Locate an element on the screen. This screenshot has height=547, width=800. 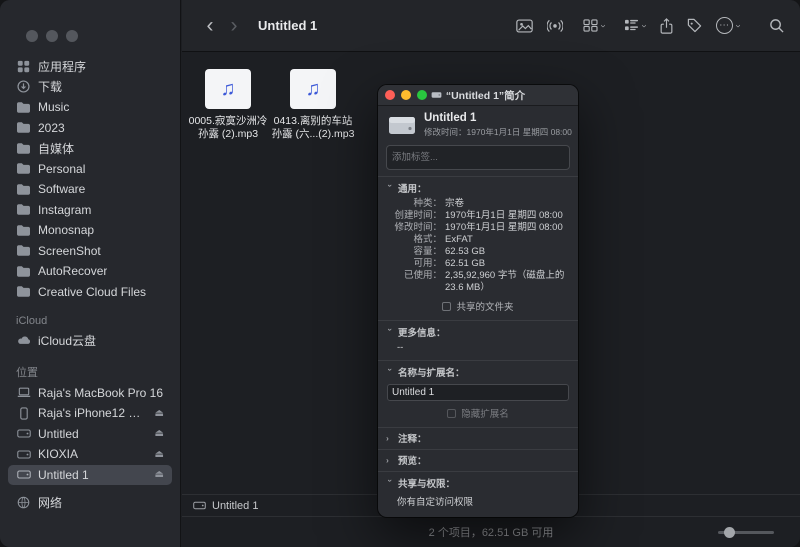
section-header-general: › 通用： is located at coordinates (477, 188).